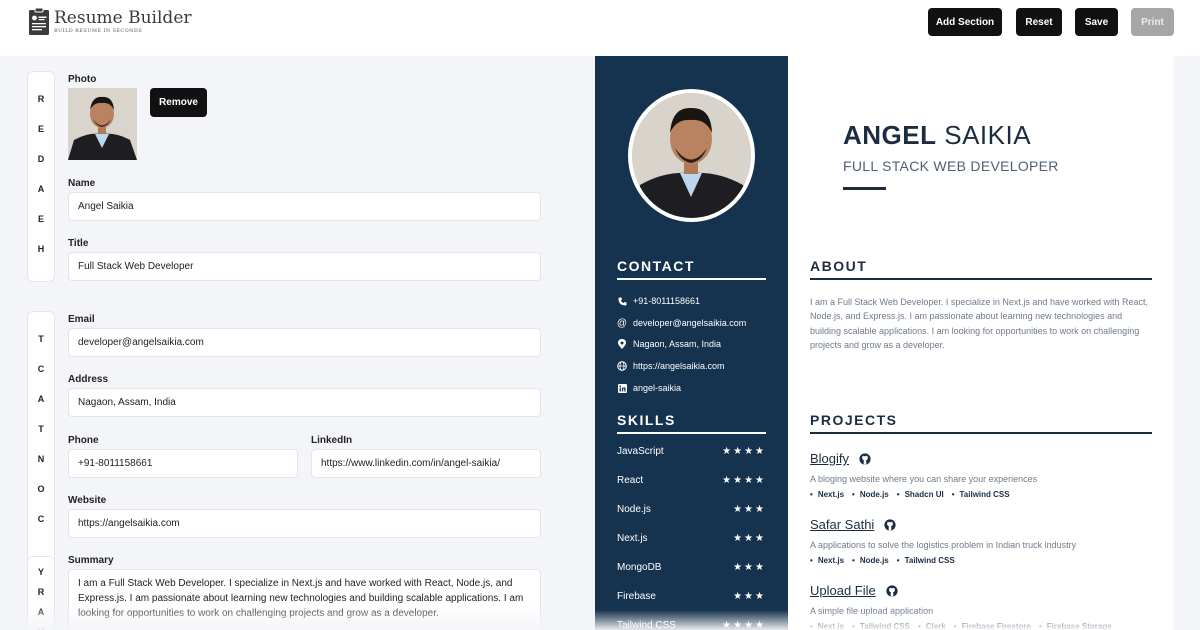 The image size is (1200, 630). Describe the element at coordinates (41, 519) in the screenshot. I see `section-letter: C` at that location.